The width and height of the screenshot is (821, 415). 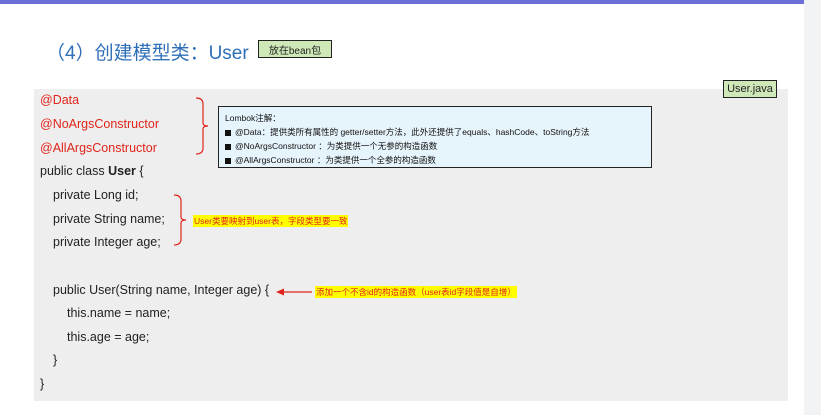 What do you see at coordinates (416, 292) in the screenshot?
I see `constructor-note: 添加一个不含id的构造函数（user表id字段值是自增）` at bounding box center [416, 292].